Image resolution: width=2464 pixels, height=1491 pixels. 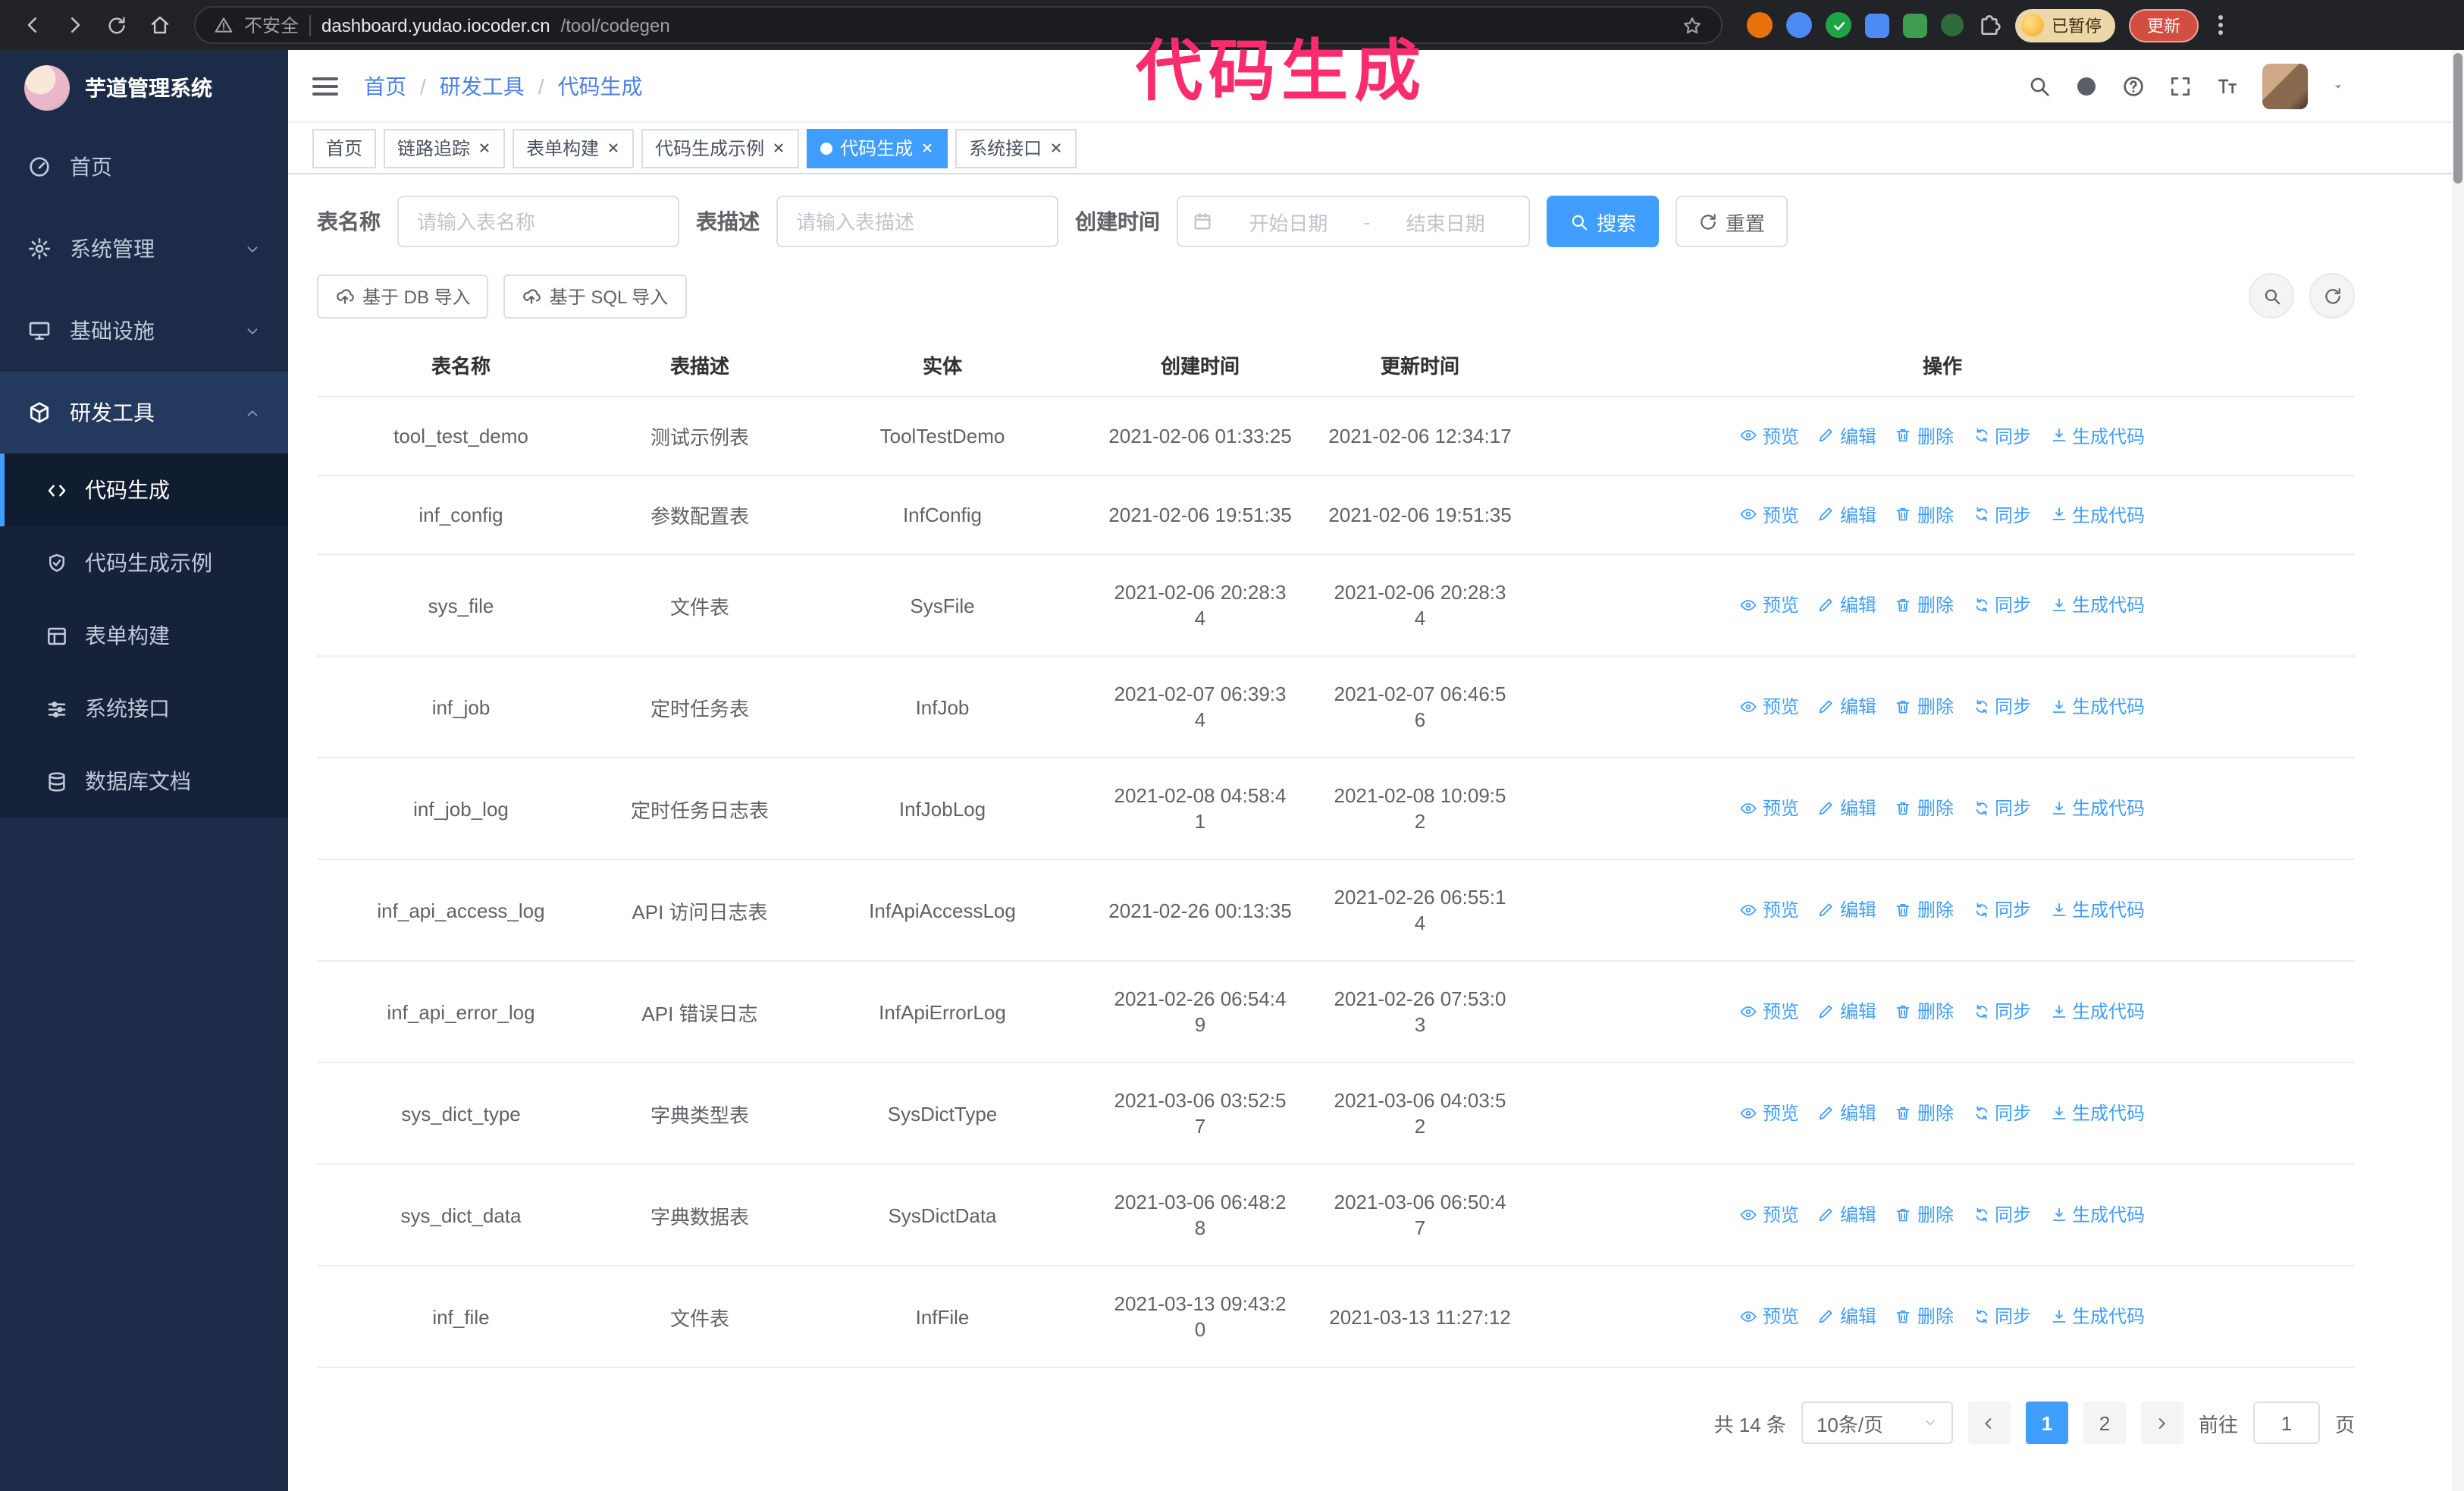 What do you see at coordinates (2133, 86) in the screenshot?
I see `help-icon` at bounding box center [2133, 86].